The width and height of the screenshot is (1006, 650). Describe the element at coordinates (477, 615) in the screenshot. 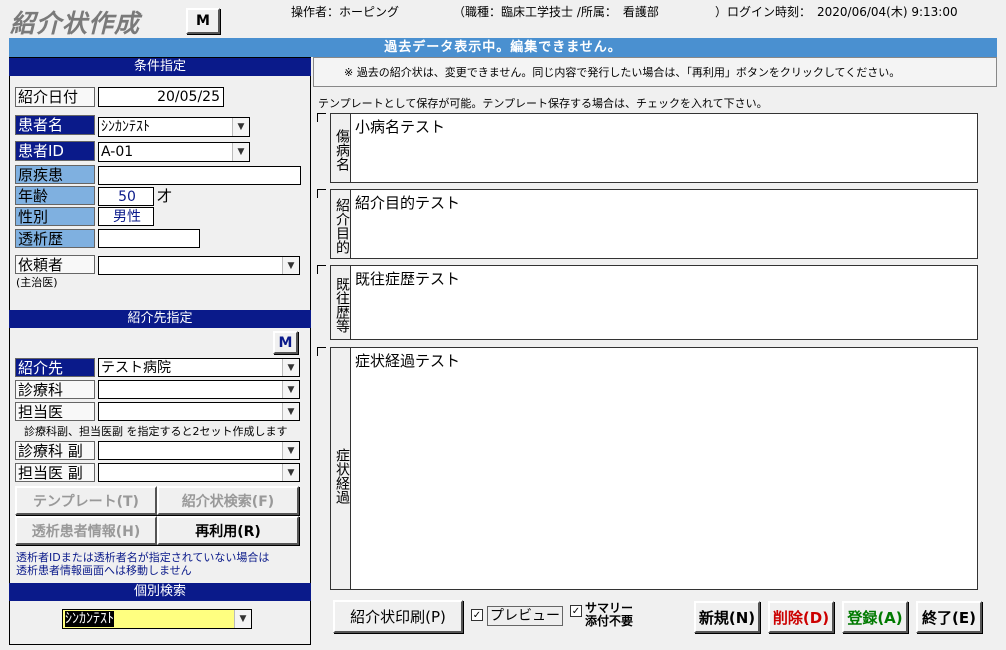

I see `preview-checkbox: ✓` at that location.